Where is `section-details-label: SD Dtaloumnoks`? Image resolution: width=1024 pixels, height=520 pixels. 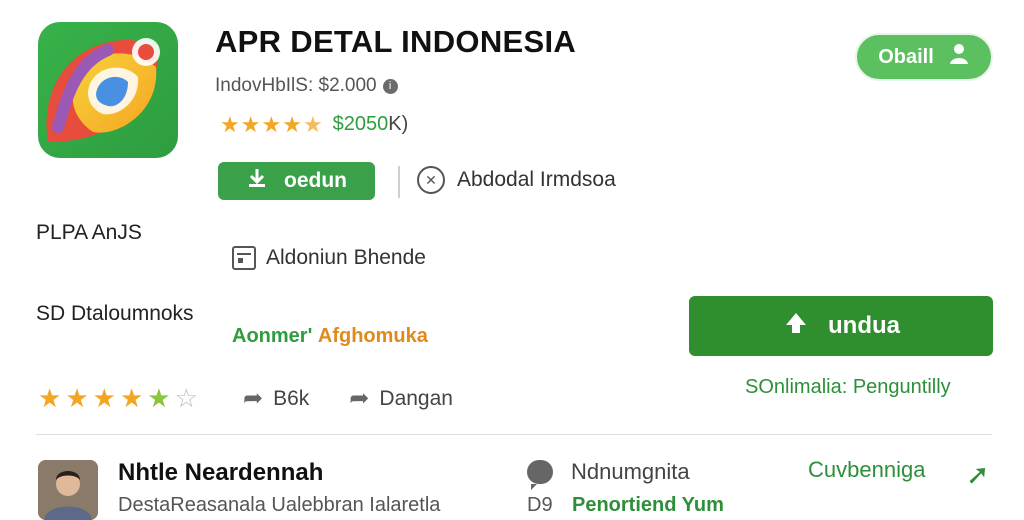 section-details-label: SD Dtaloumnoks is located at coordinates (115, 313).